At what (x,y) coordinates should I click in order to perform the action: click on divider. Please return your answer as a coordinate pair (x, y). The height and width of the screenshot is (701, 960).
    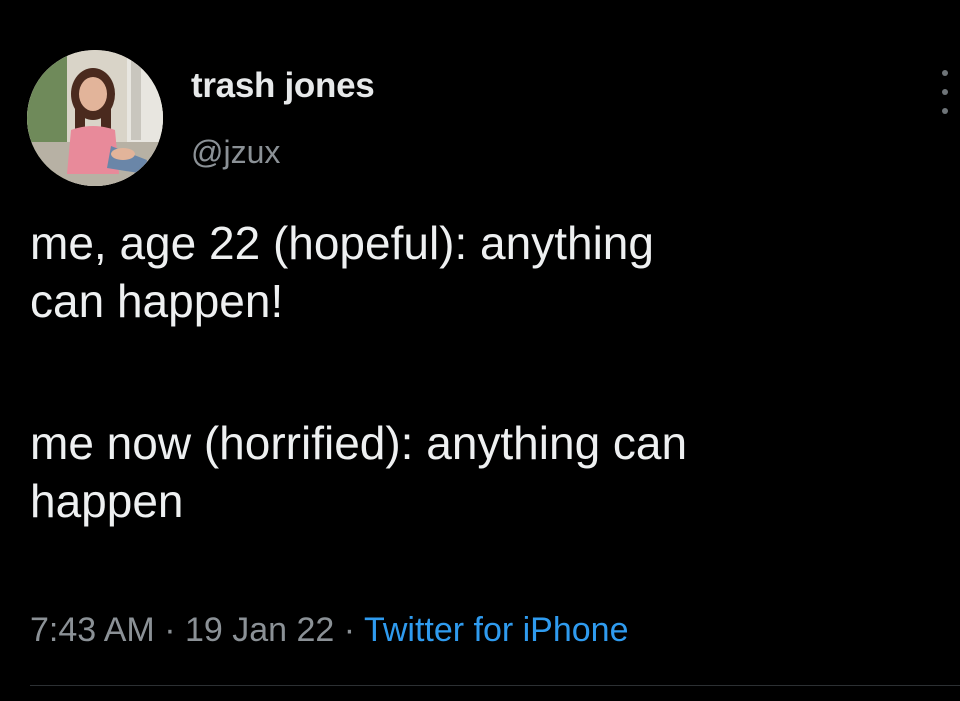
    Looking at the image, I should click on (495, 685).